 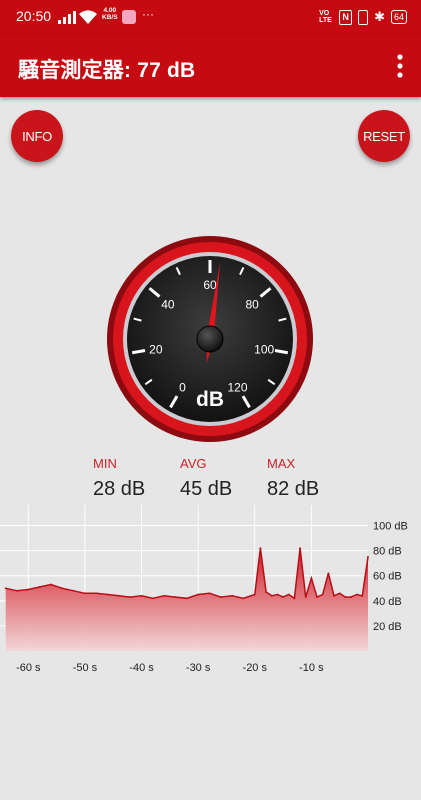 What do you see at coordinates (237, 388) in the screenshot?
I see `gauge-tick-label: 120` at bounding box center [237, 388].